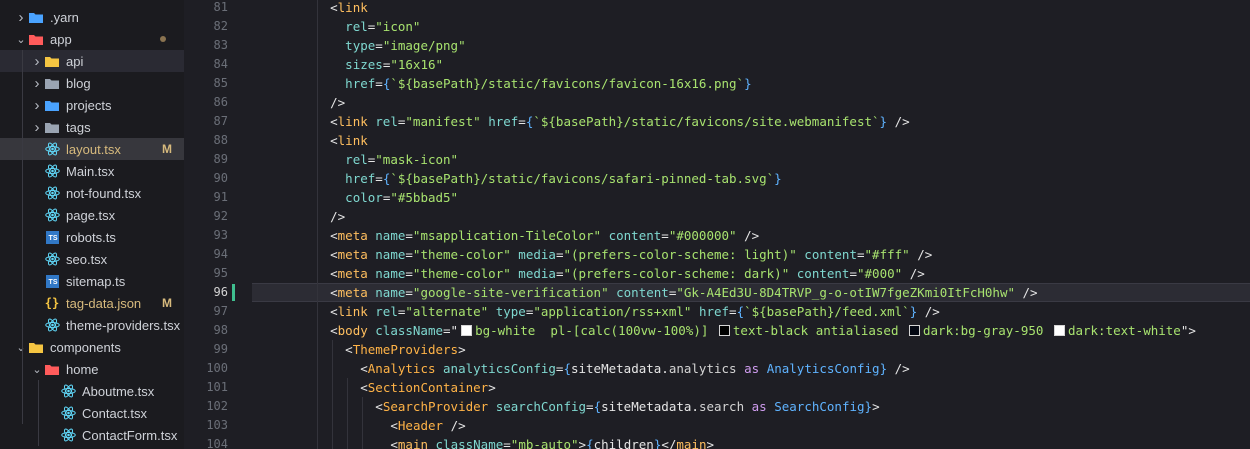 This screenshot has width=1250, height=449. Describe the element at coordinates (92, 435) in the screenshot. I see `explorer-item-contactform-tsx: ContactForm.tsx` at that location.